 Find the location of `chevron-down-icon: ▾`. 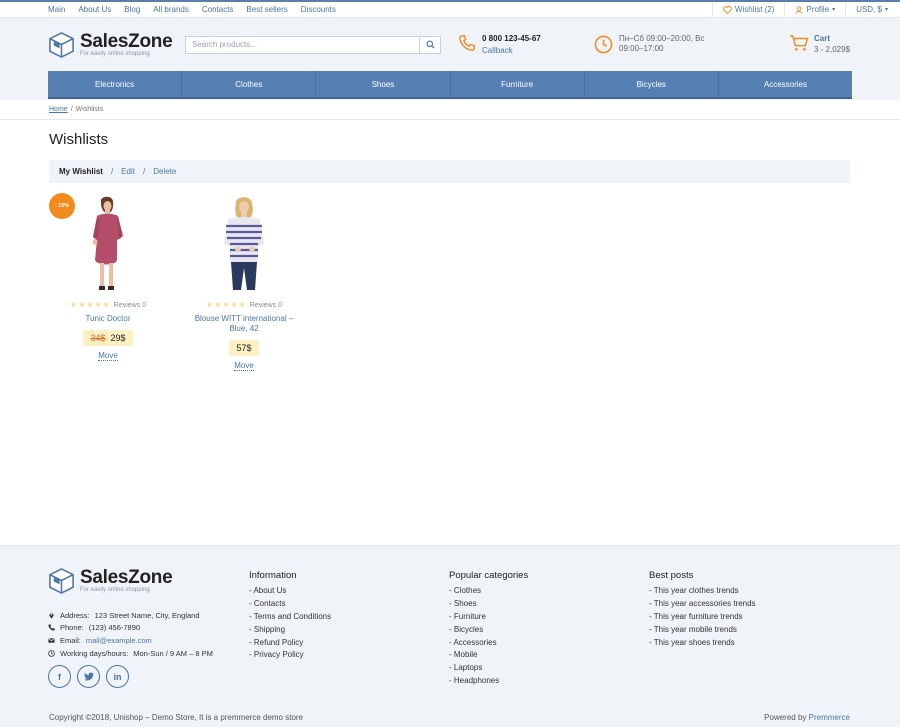

chevron-down-icon: ▾ is located at coordinates (886, 10).